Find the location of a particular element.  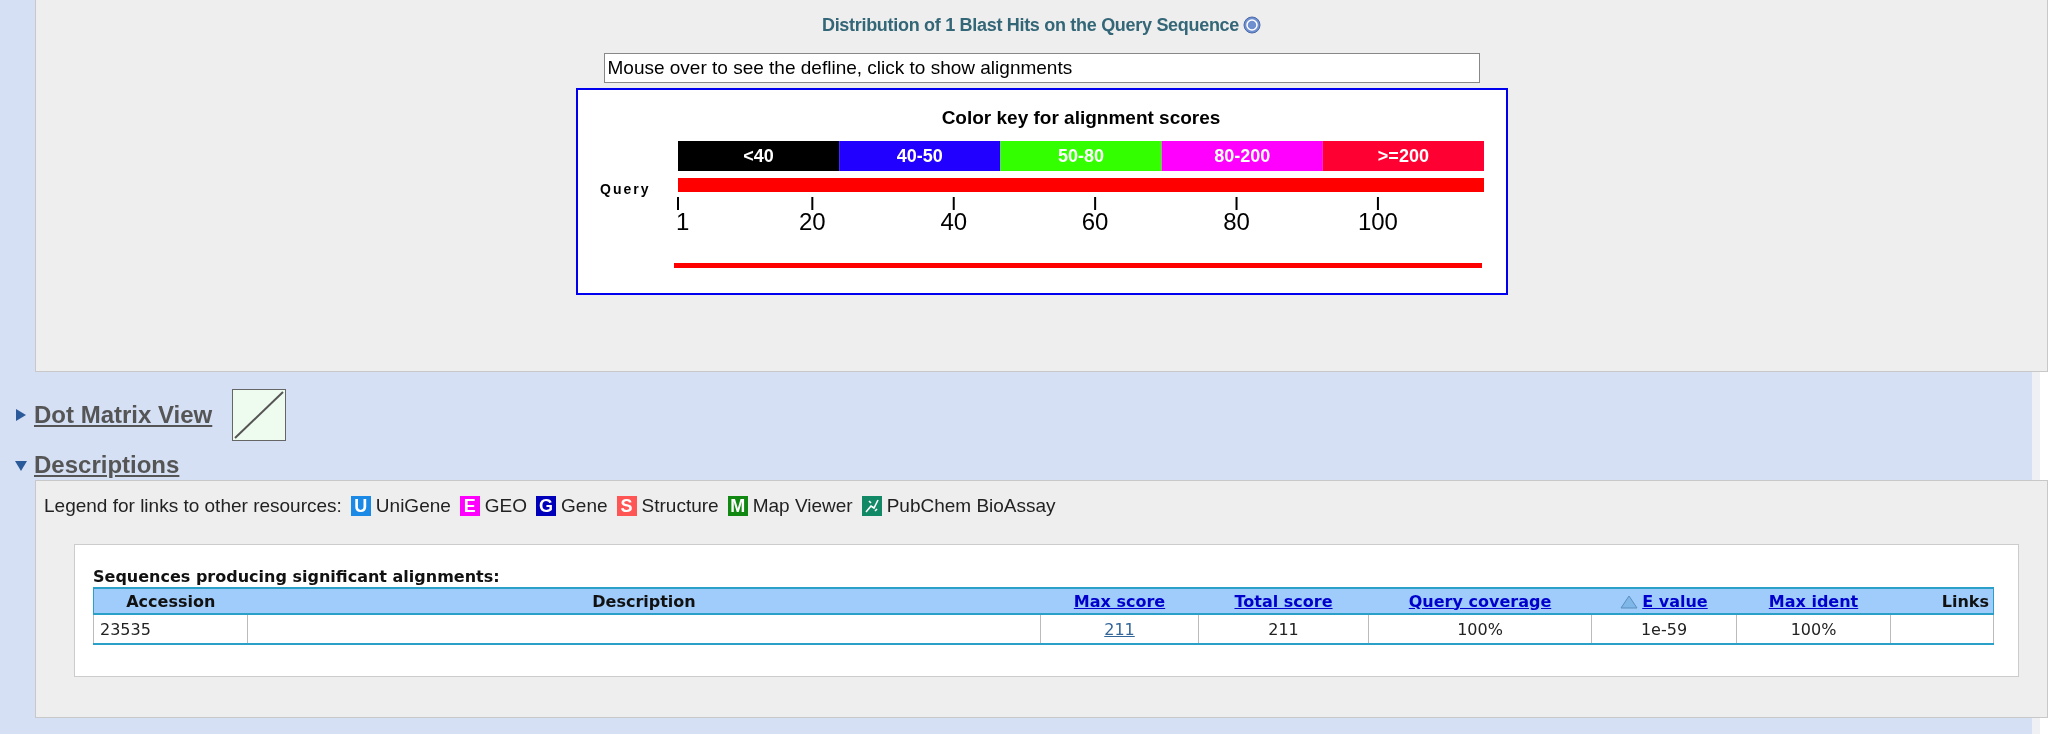

resource-badge: E is located at coordinates (469, 506).